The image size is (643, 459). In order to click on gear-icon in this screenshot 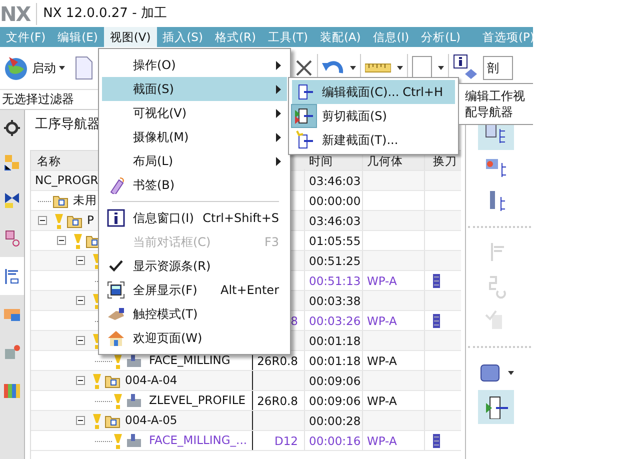, I will do `click(12, 128)`.